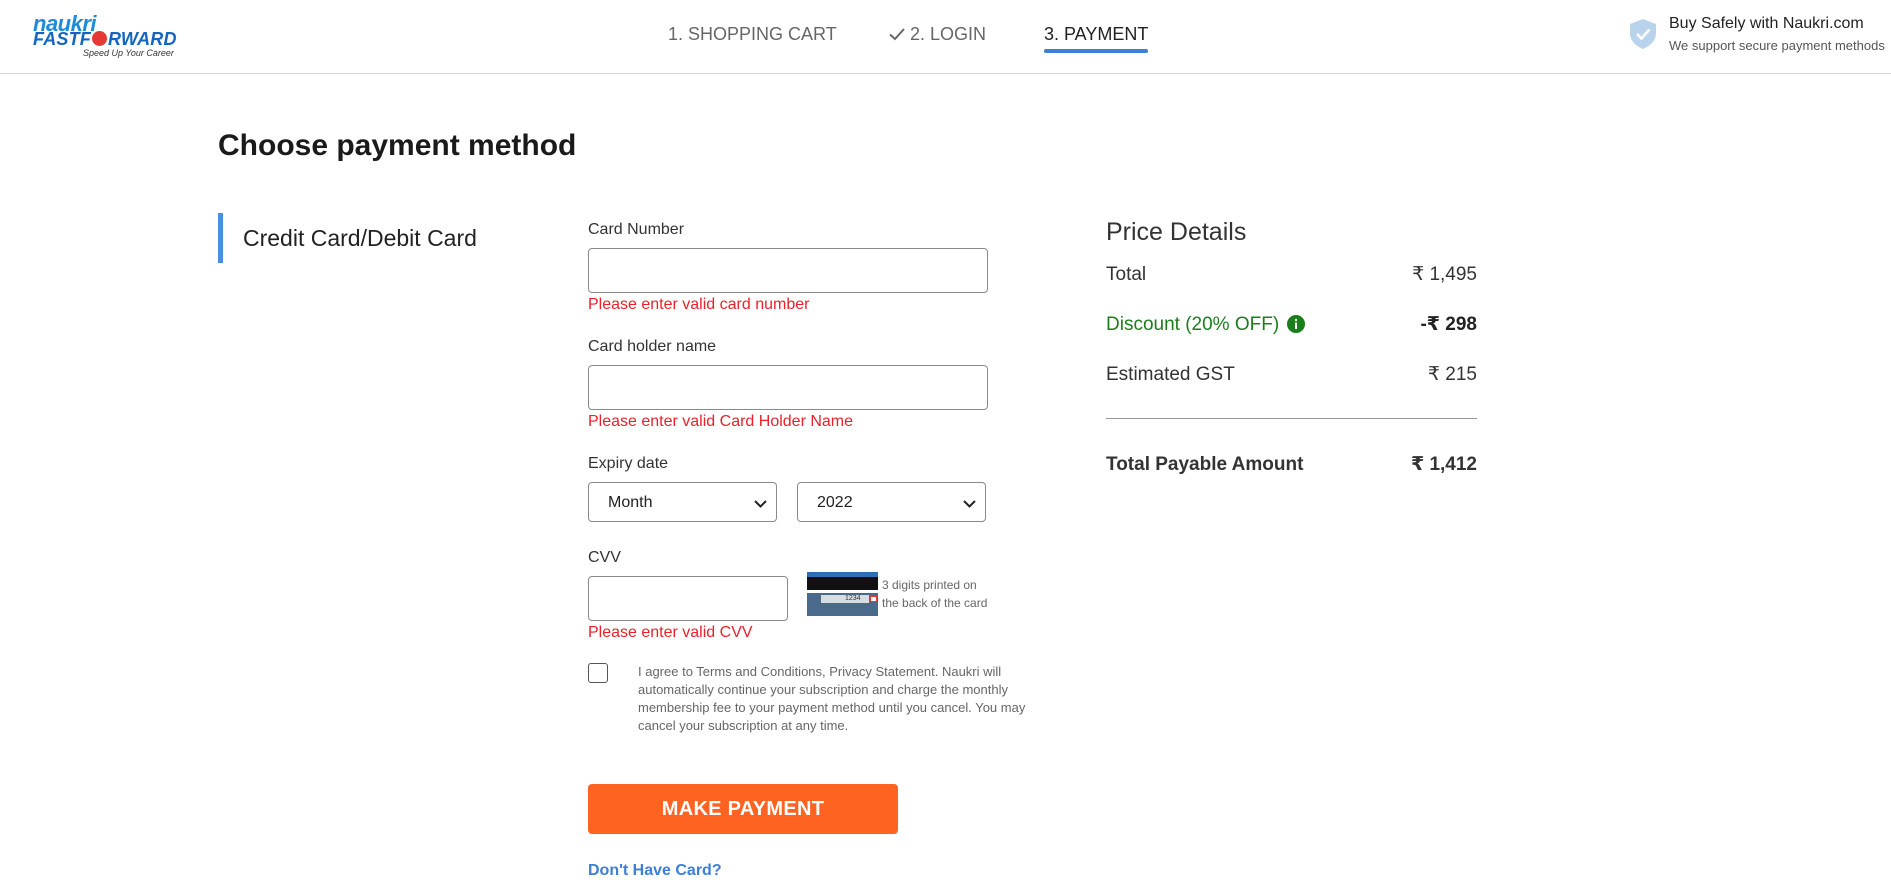  Describe the element at coordinates (788, 387) in the screenshot. I see `card-holder-input` at that location.